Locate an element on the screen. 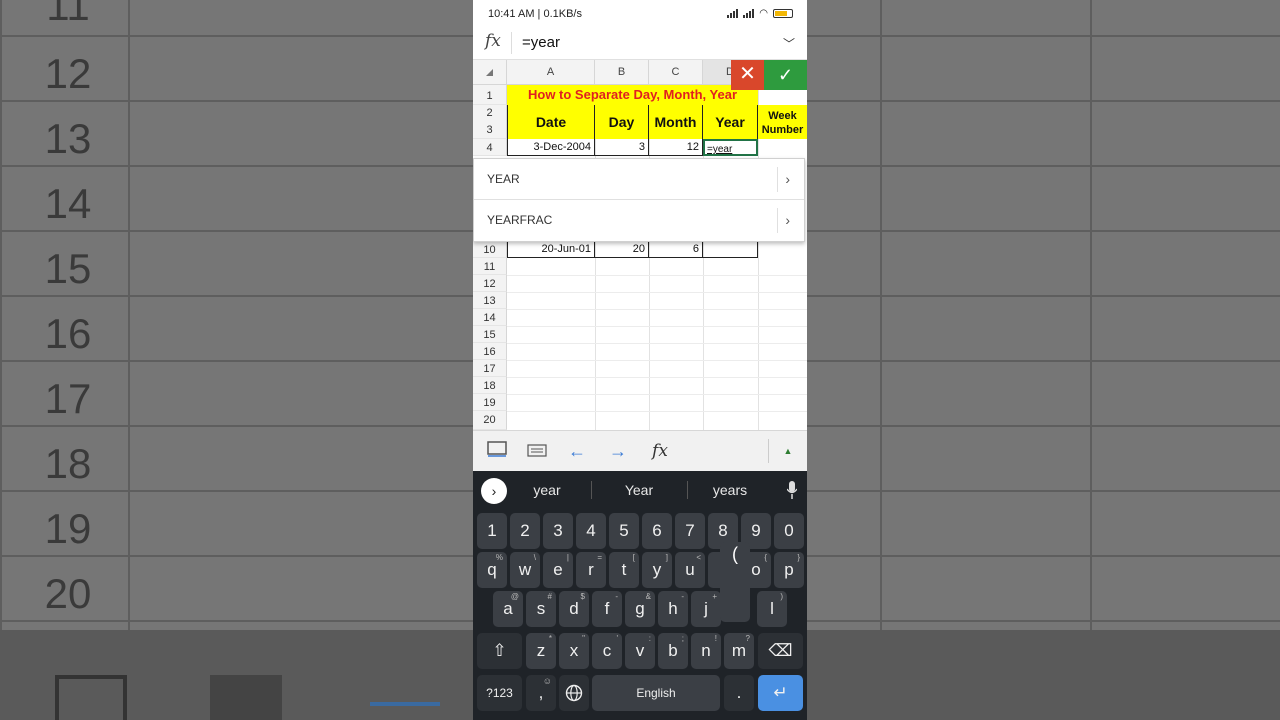 The width and height of the screenshot is (1280, 720). key-v: v: is located at coordinates (640, 651).